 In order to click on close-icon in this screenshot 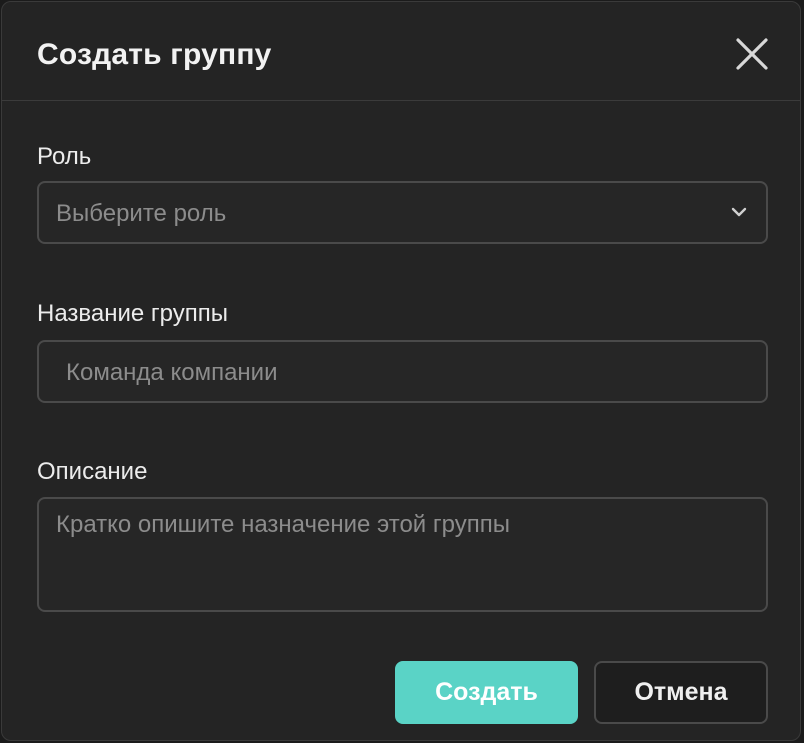, I will do `click(752, 54)`.